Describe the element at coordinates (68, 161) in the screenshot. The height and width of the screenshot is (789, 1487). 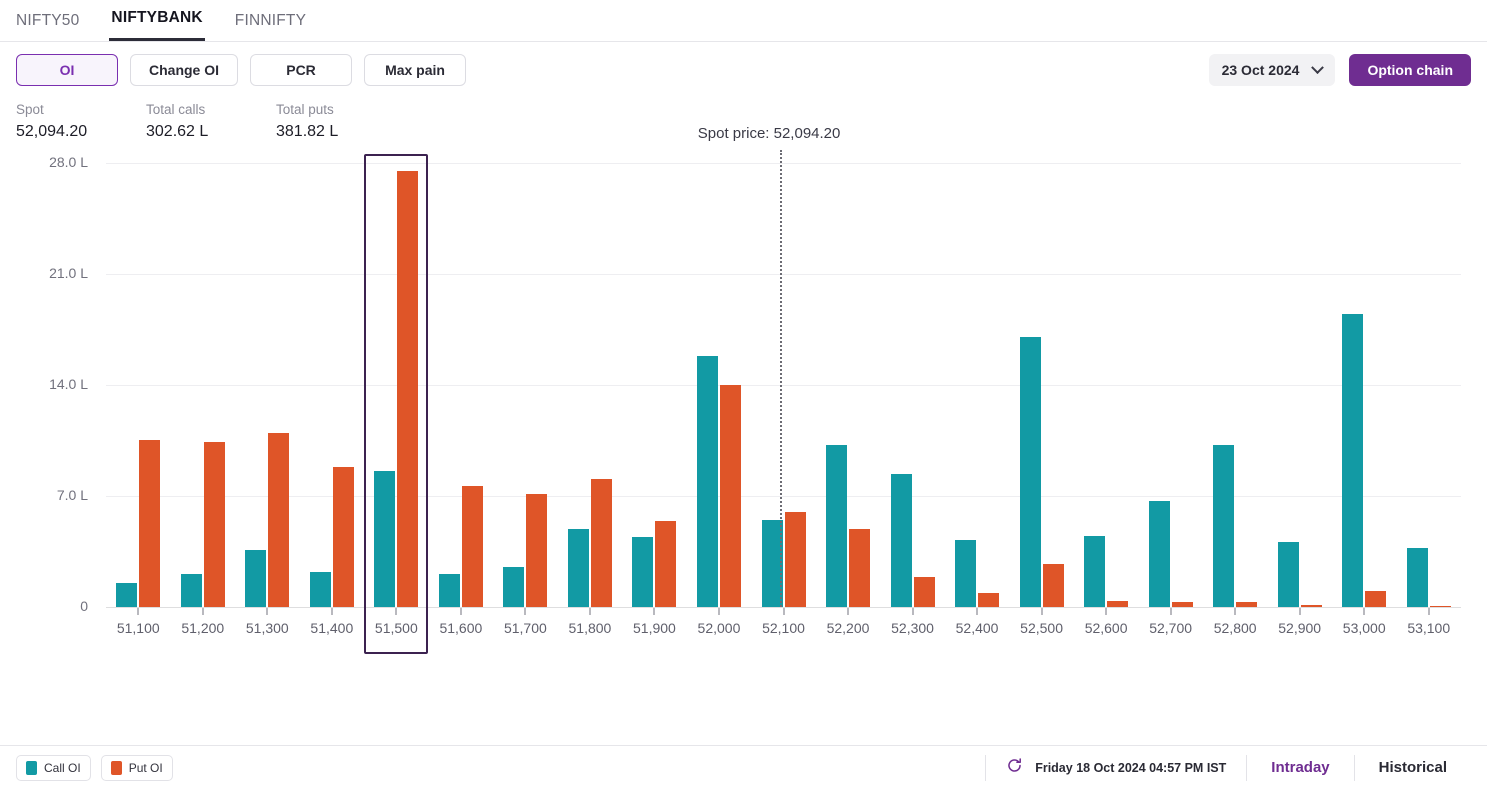
I see `y-axis-tick-label: 28.0 L` at that location.